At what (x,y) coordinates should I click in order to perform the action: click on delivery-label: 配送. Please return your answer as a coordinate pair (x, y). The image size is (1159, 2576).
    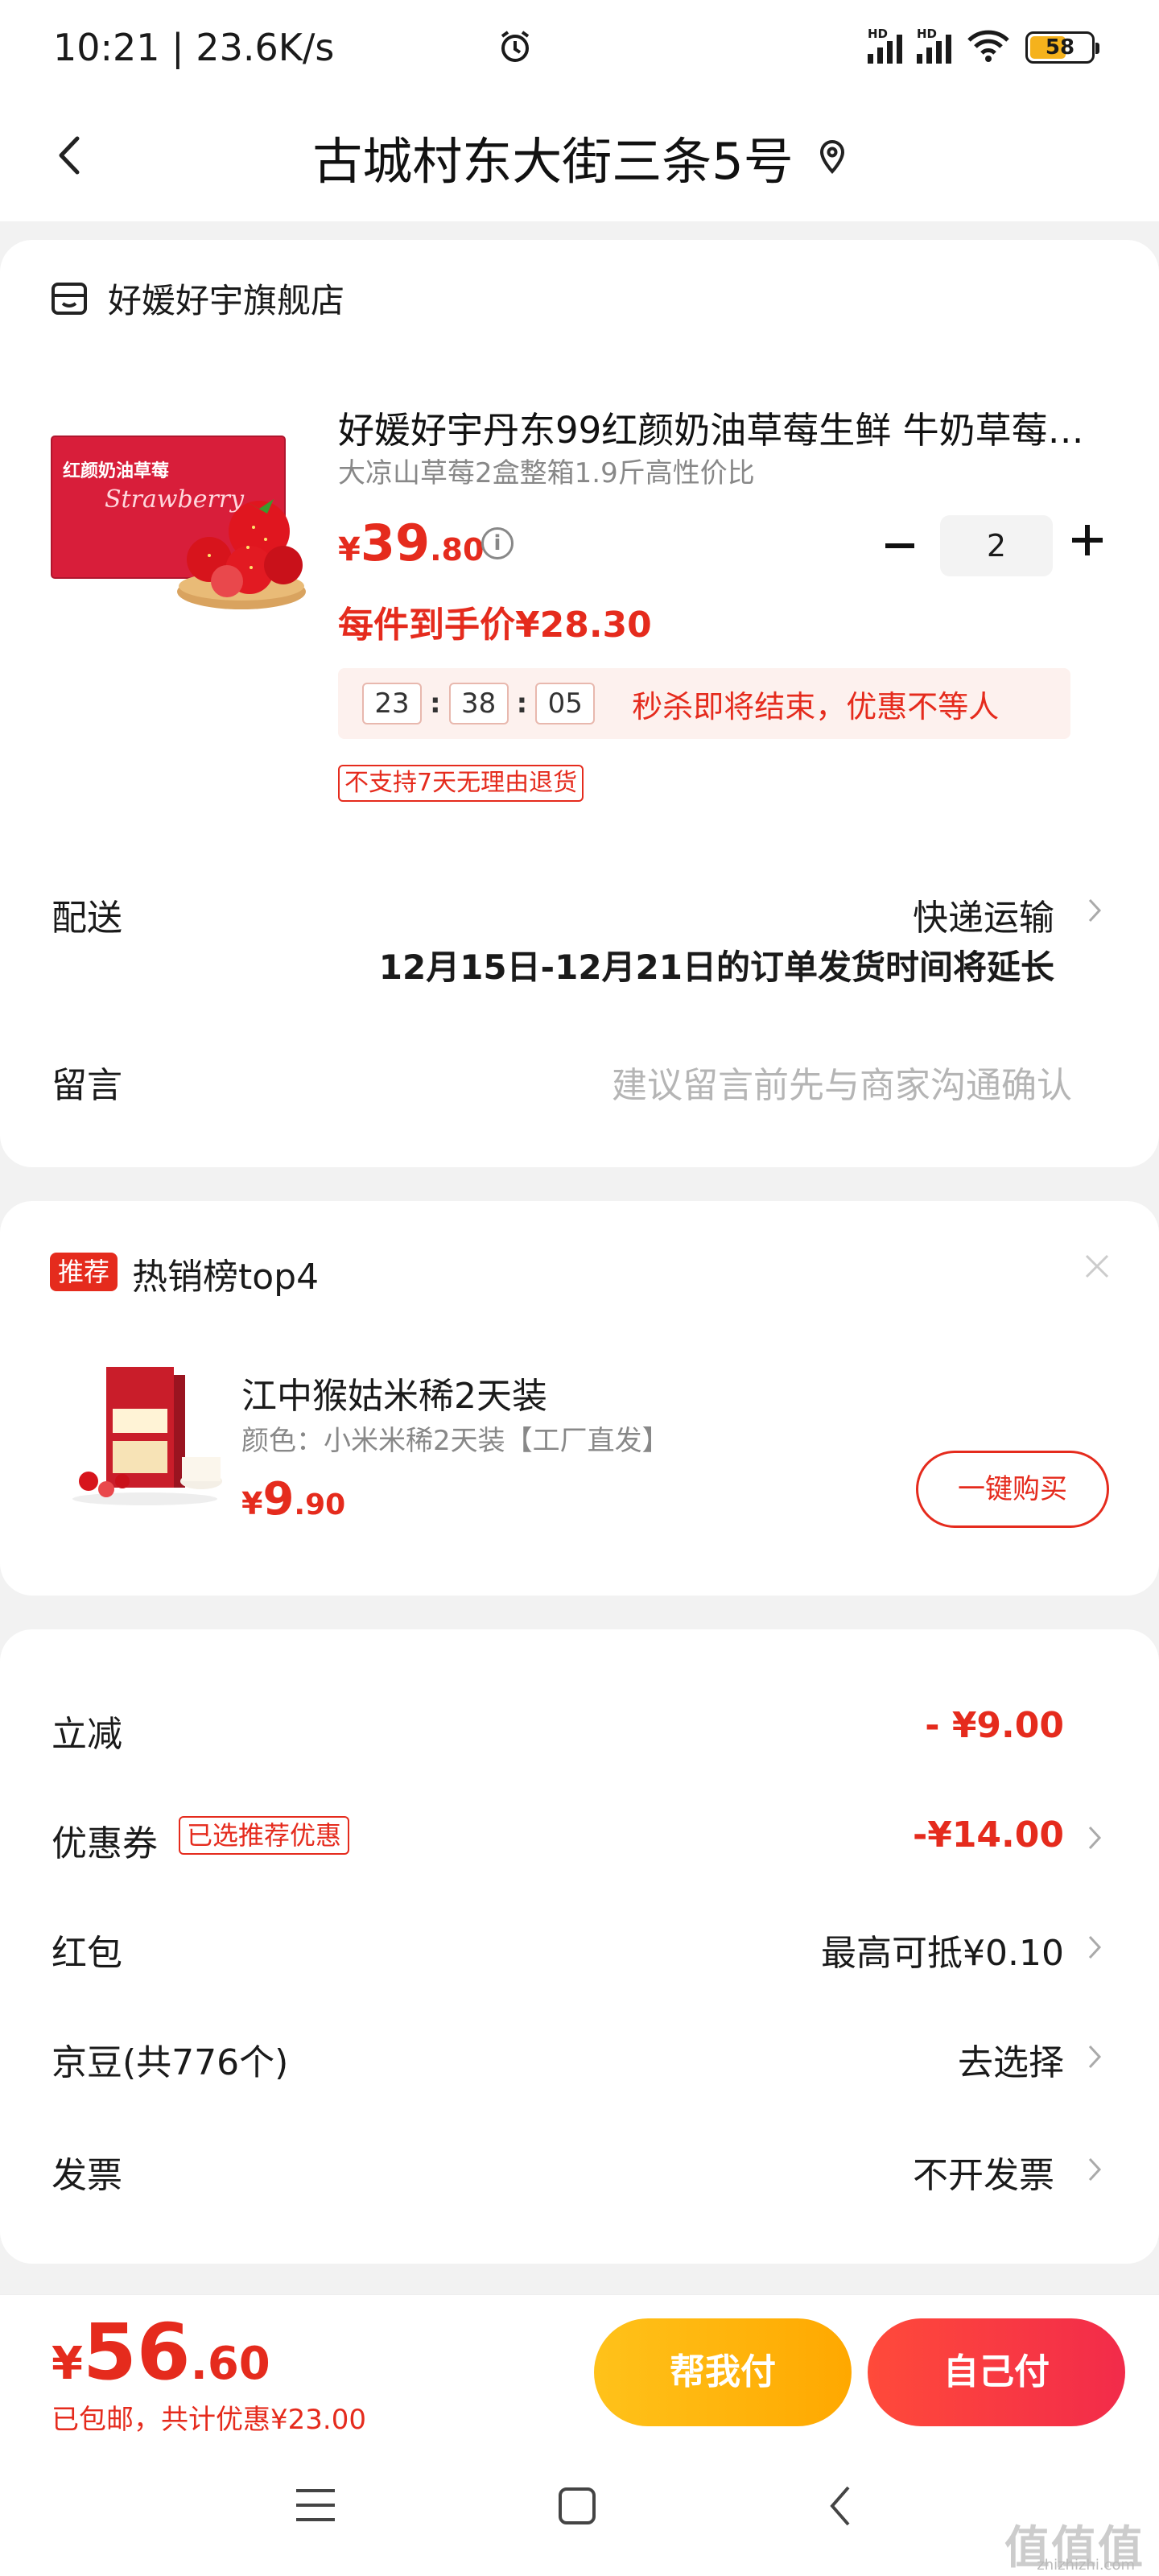
    Looking at the image, I should click on (87, 918).